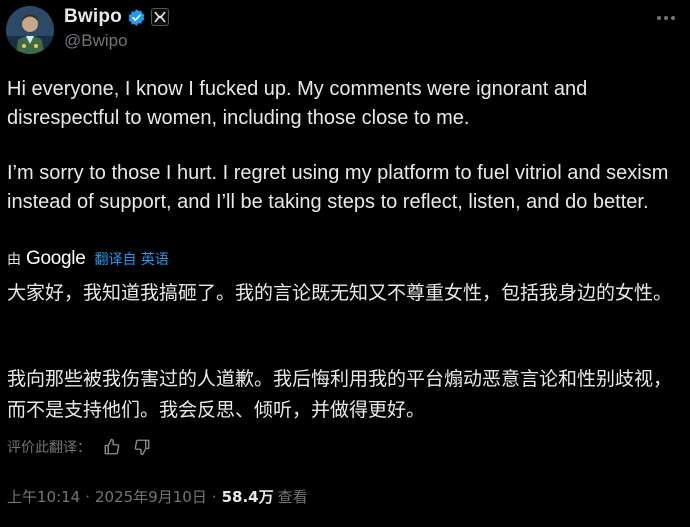  Describe the element at coordinates (96, 41) in the screenshot. I see `author-handle: @Bwipo` at that location.